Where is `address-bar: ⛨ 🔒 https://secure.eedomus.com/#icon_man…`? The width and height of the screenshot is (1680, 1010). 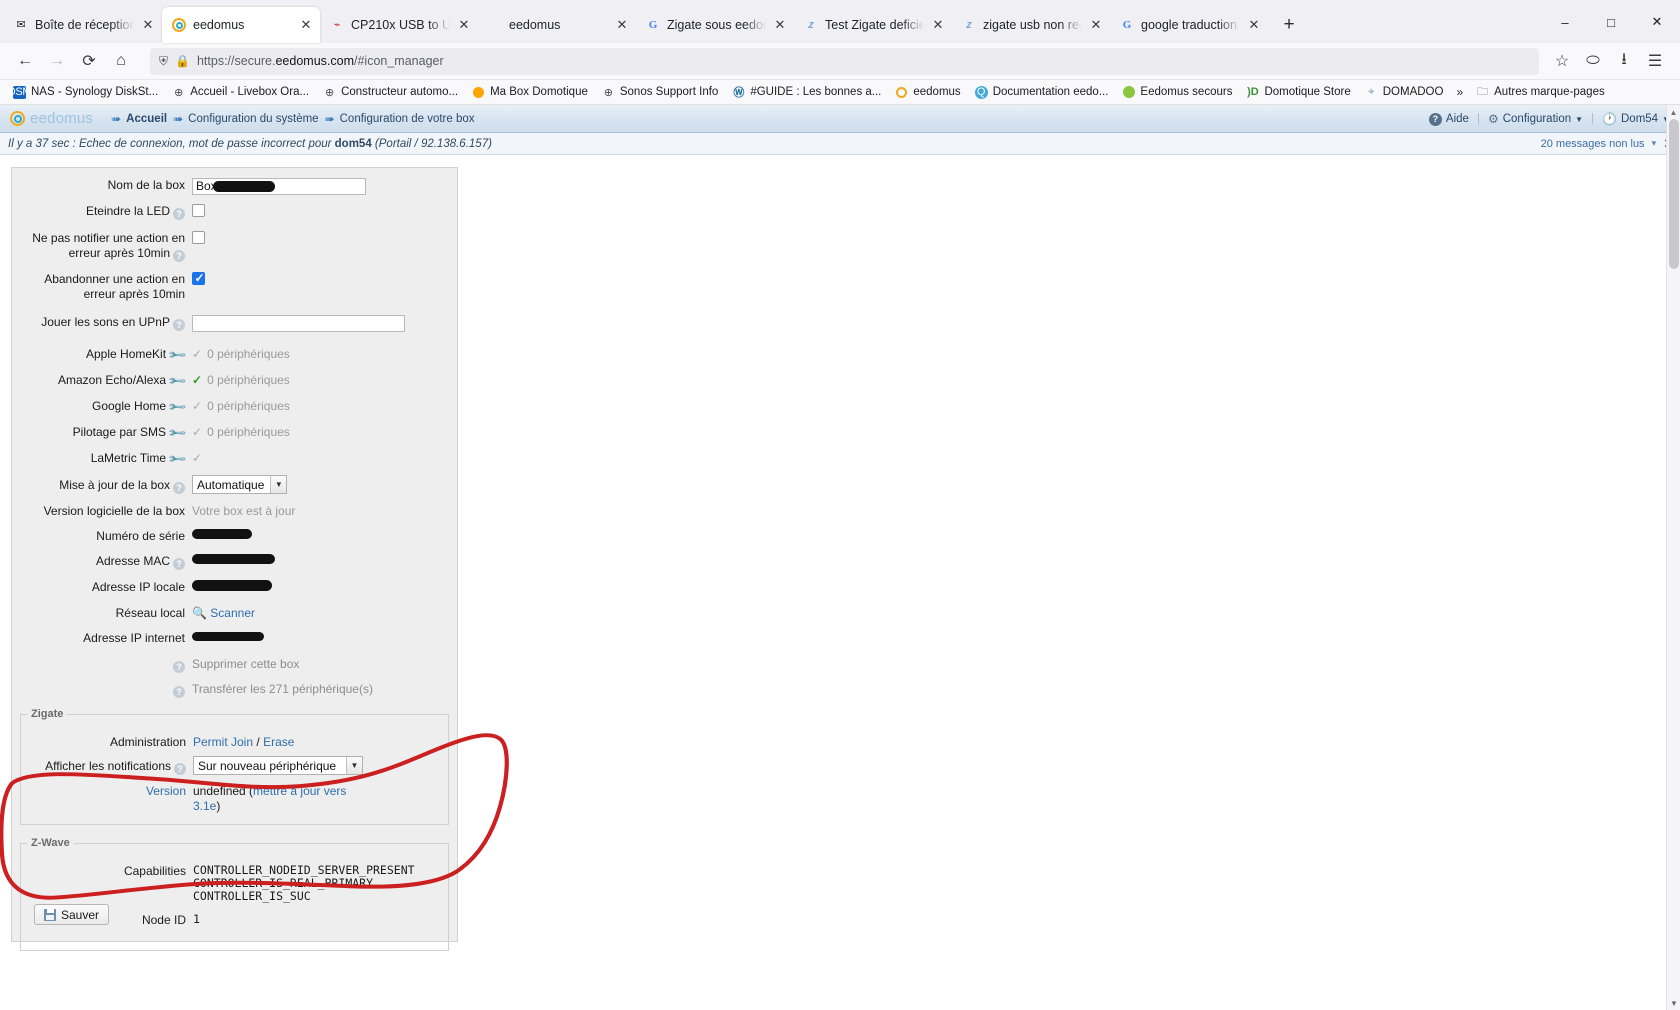 address-bar: ⛨ 🔒 https://secure.eedomus.com/#icon_man… is located at coordinates (844, 61).